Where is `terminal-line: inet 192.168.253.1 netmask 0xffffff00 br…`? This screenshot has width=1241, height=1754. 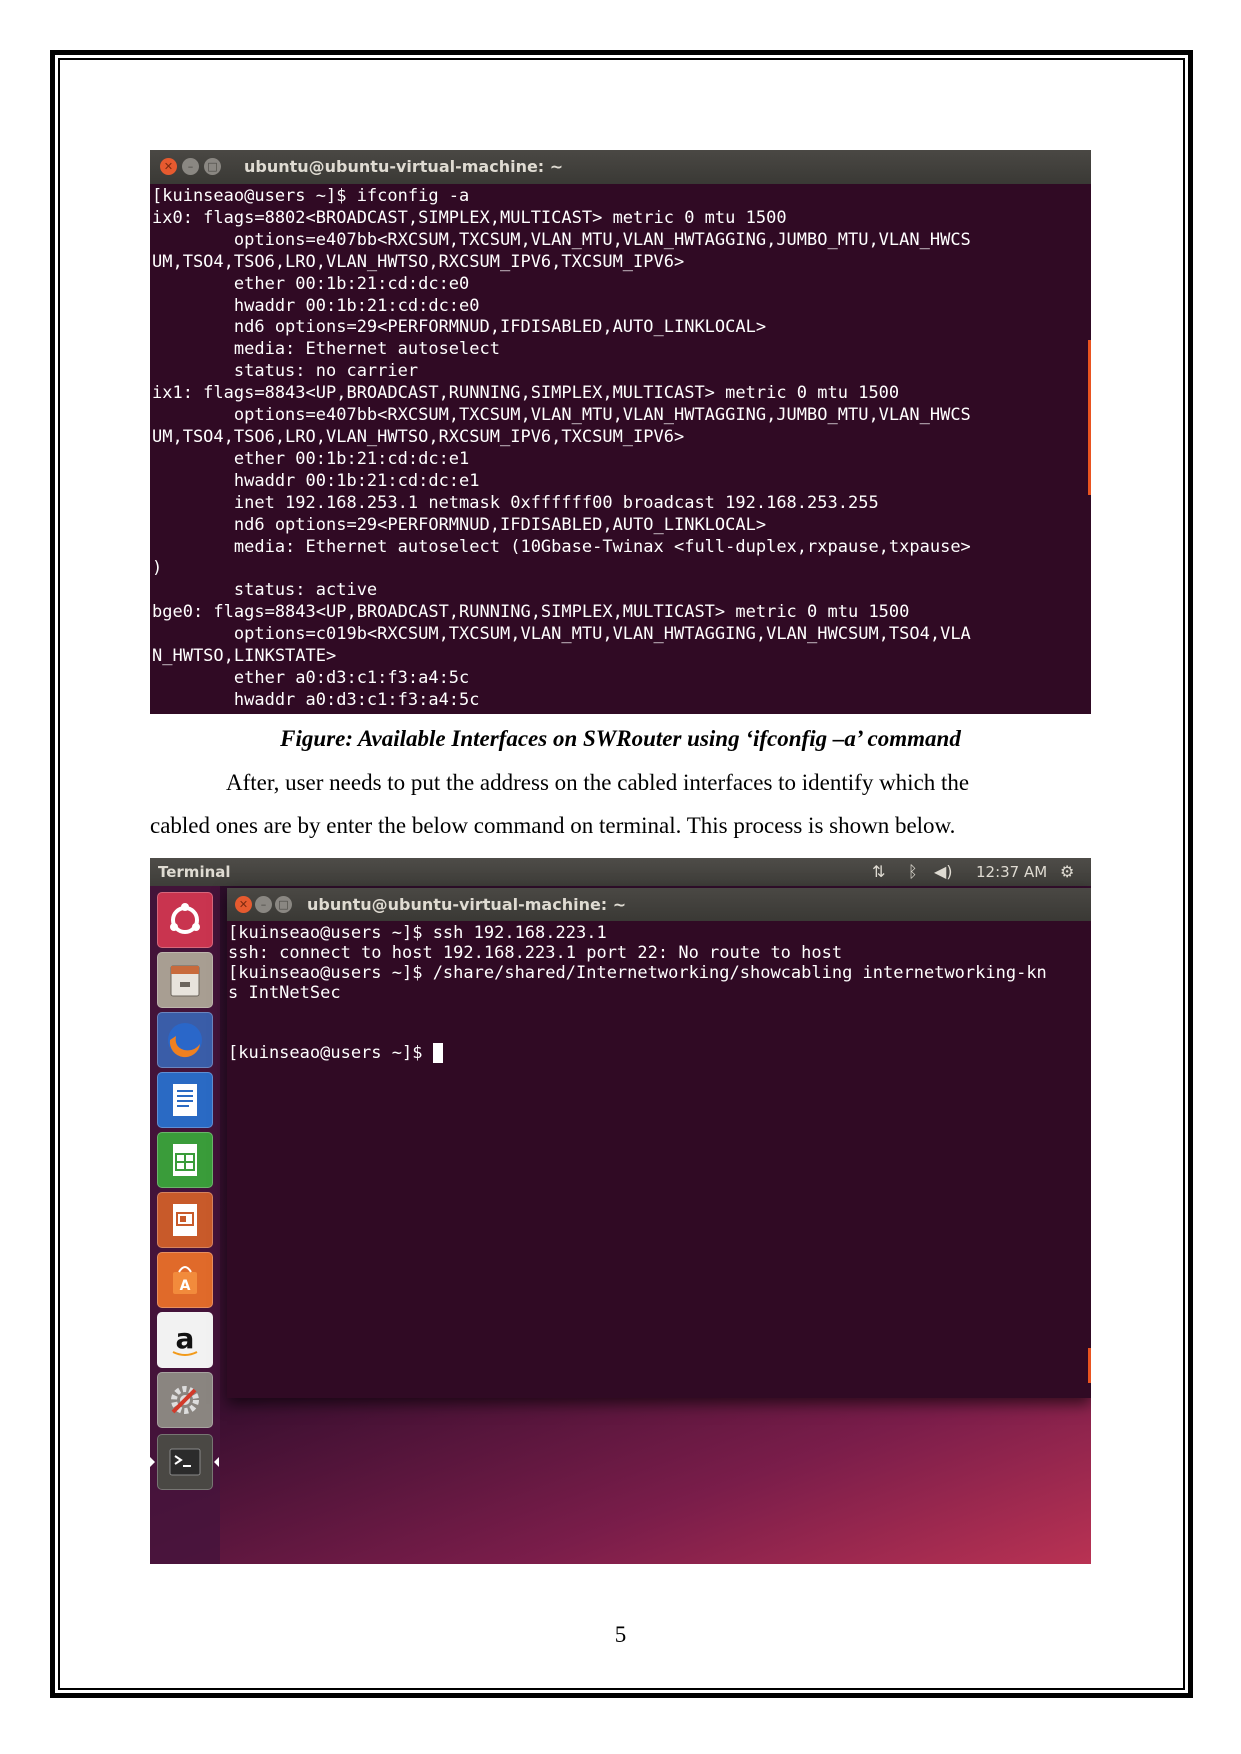
terminal-line: inet 192.168.253.1 netmask 0xffffff00 br… is located at coordinates (515, 502).